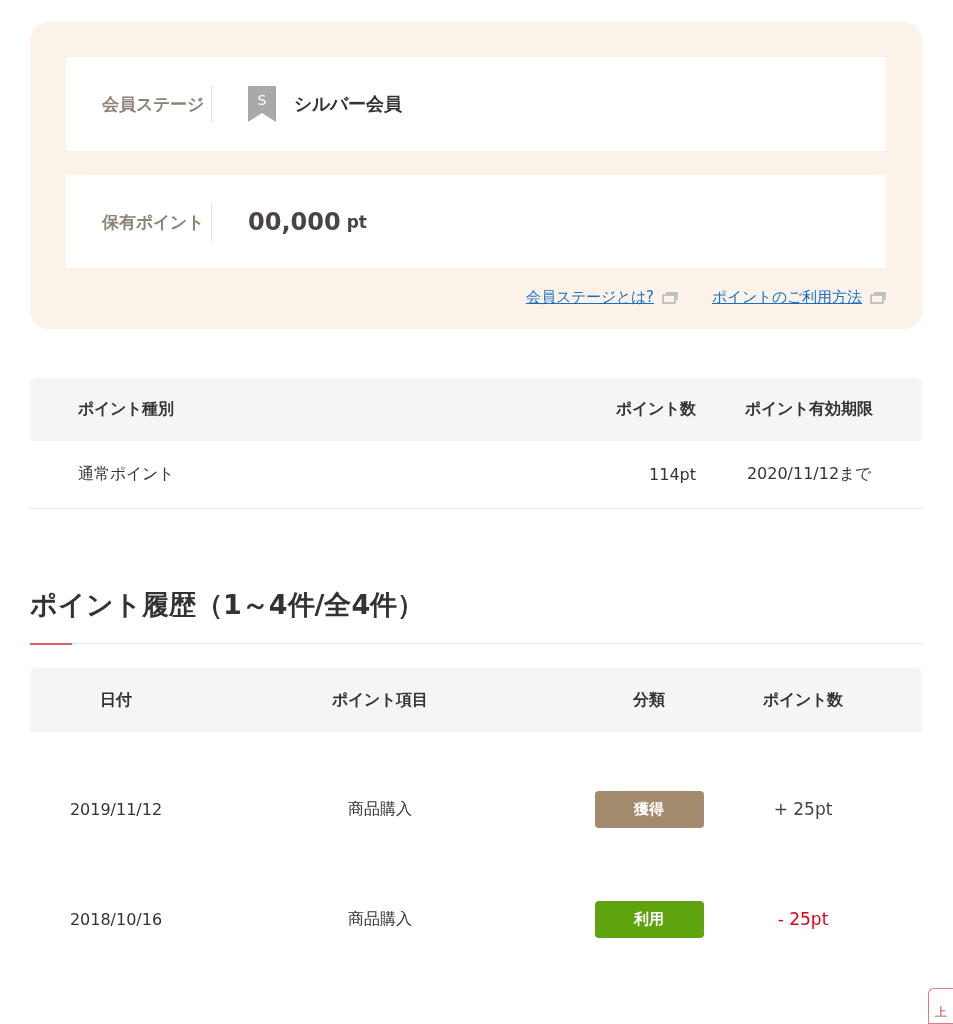 The image size is (953, 1024). I want to click on table-cell-text: 2020/11/12まで, so click(809, 474).